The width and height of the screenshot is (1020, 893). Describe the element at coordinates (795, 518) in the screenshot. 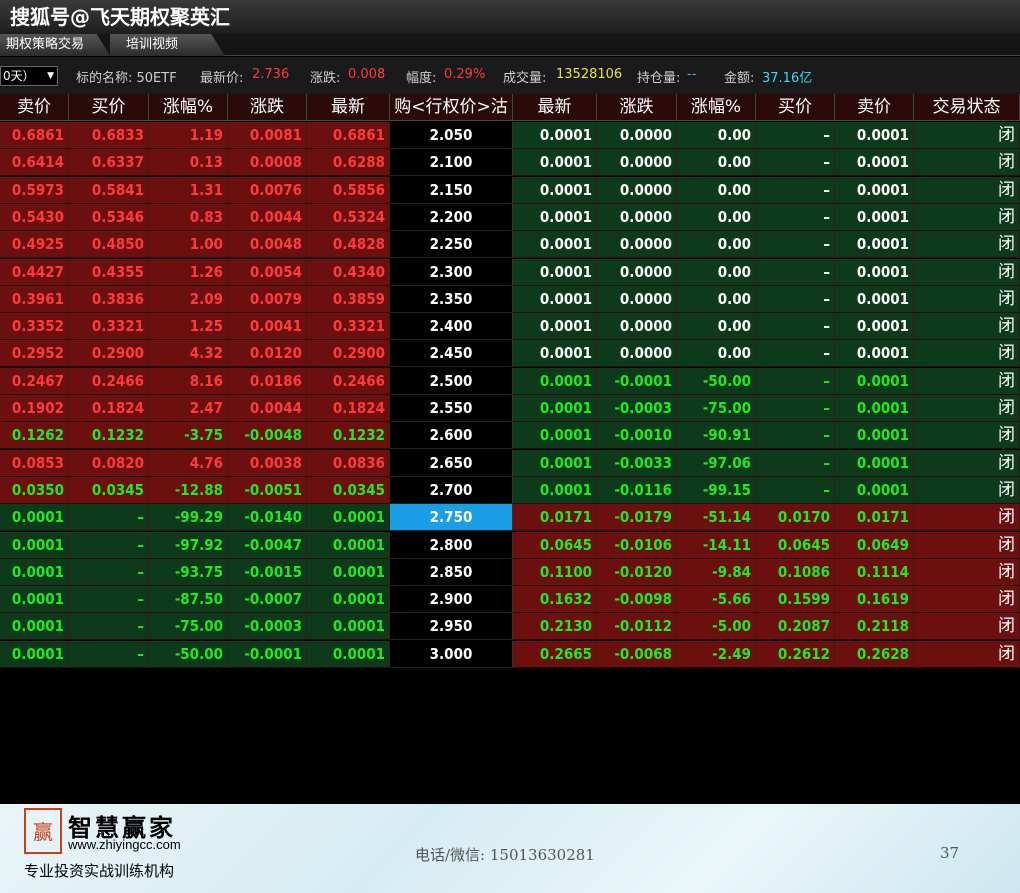

I see `cell-put-bid: 0.0170` at that location.